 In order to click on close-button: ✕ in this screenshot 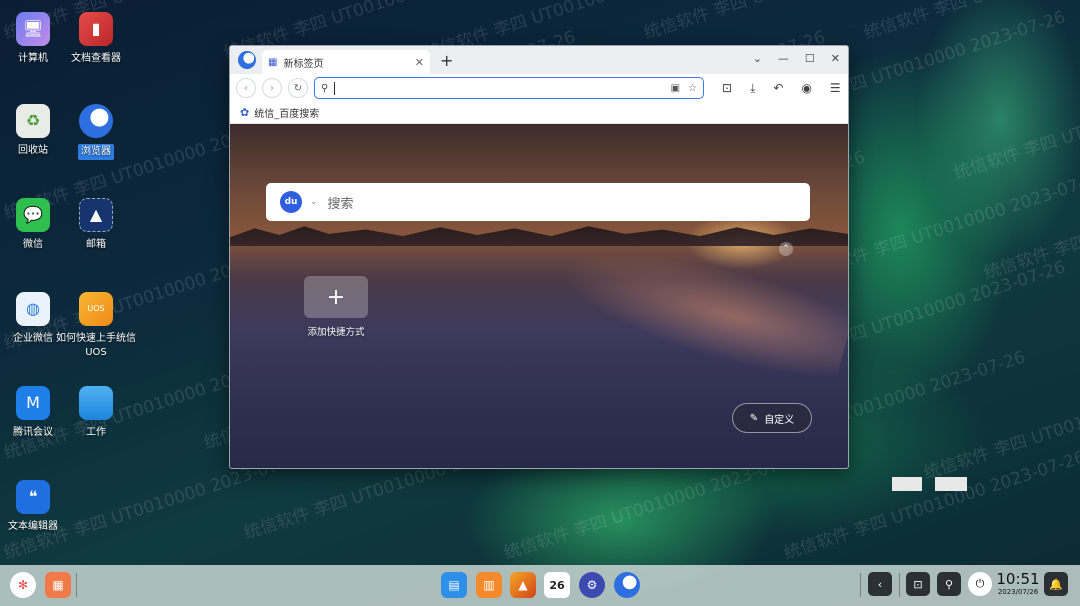, I will do `click(835, 58)`.